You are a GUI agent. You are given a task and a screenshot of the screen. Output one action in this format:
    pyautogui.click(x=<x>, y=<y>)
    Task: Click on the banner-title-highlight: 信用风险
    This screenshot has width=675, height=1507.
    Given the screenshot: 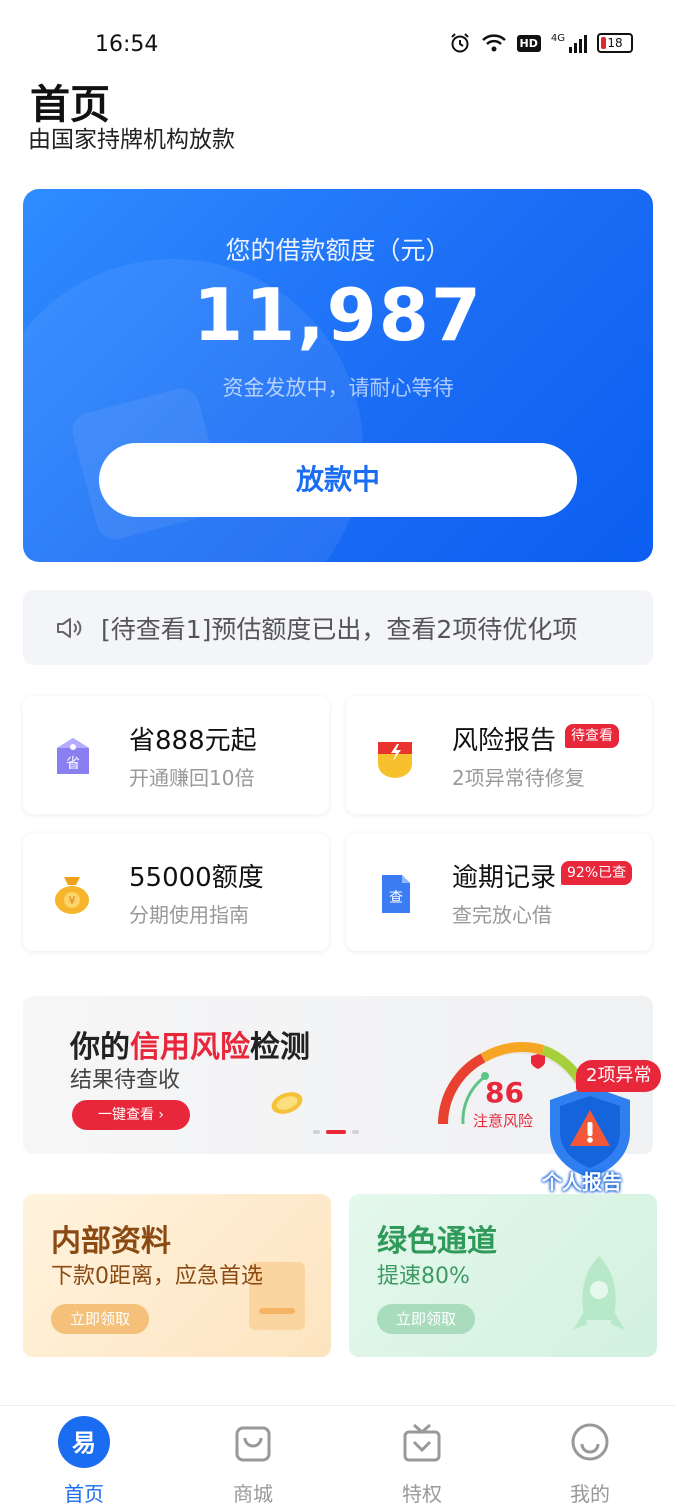 What is the action you would take?
    pyautogui.click(x=190, y=1047)
    